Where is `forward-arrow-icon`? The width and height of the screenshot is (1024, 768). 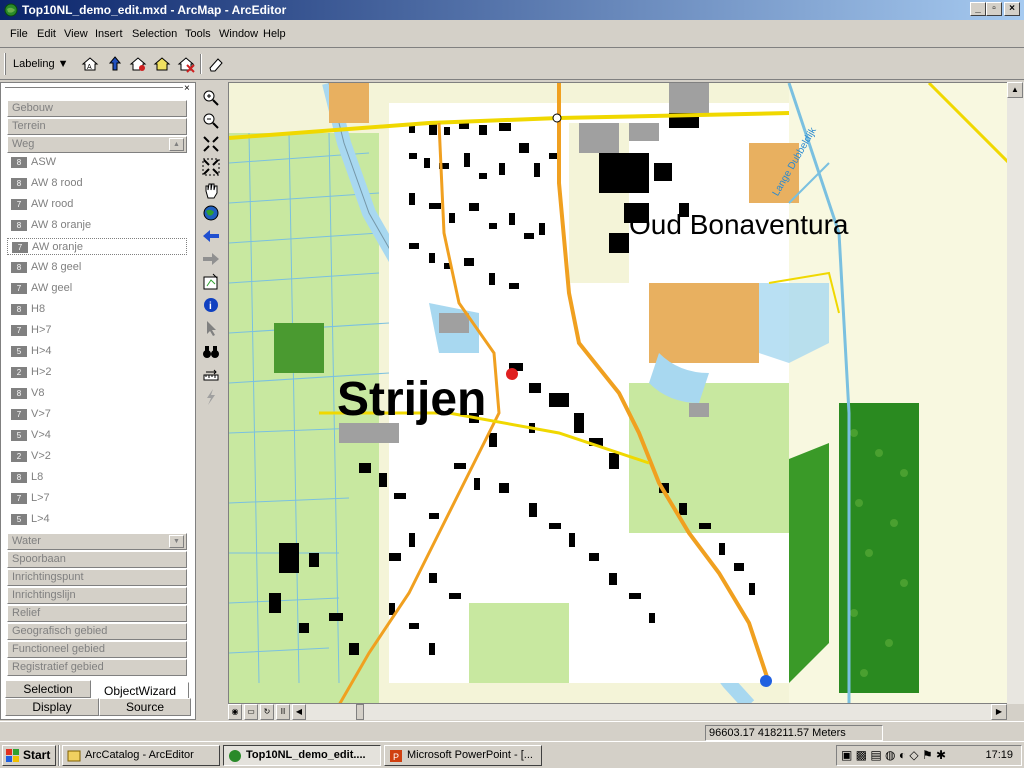 forward-arrow-icon is located at coordinates (211, 259).